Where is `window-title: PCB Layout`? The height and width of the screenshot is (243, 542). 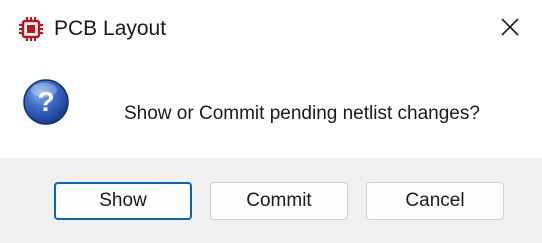 window-title: PCB Layout is located at coordinates (110, 28).